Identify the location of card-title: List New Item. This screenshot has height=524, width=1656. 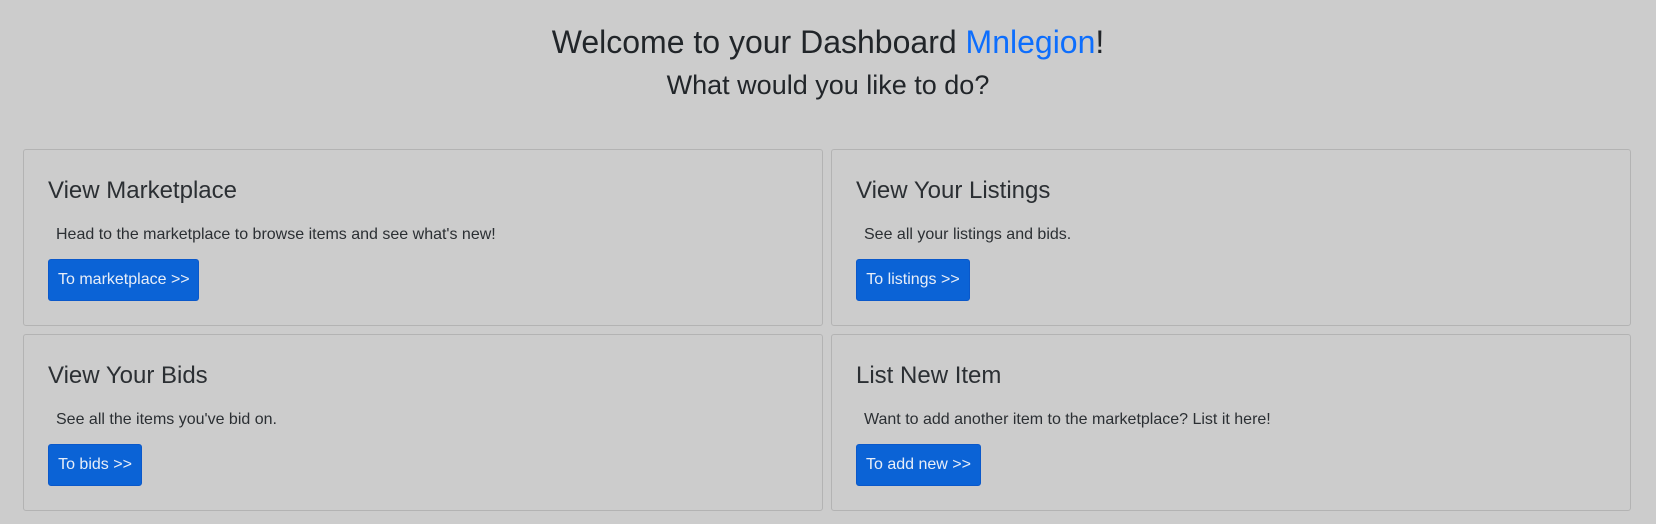
(929, 375).